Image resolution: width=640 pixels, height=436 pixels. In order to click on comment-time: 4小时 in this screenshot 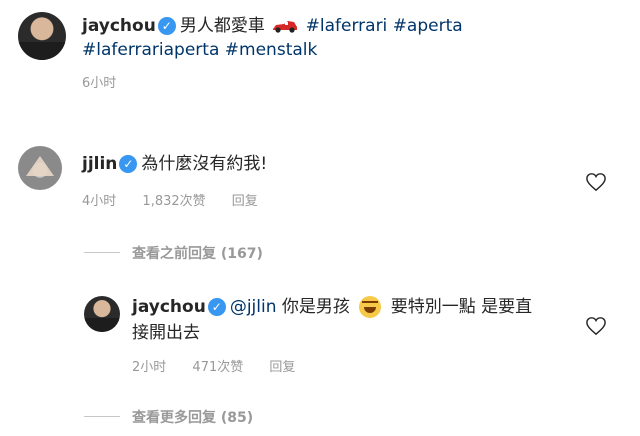, I will do `click(99, 201)`.